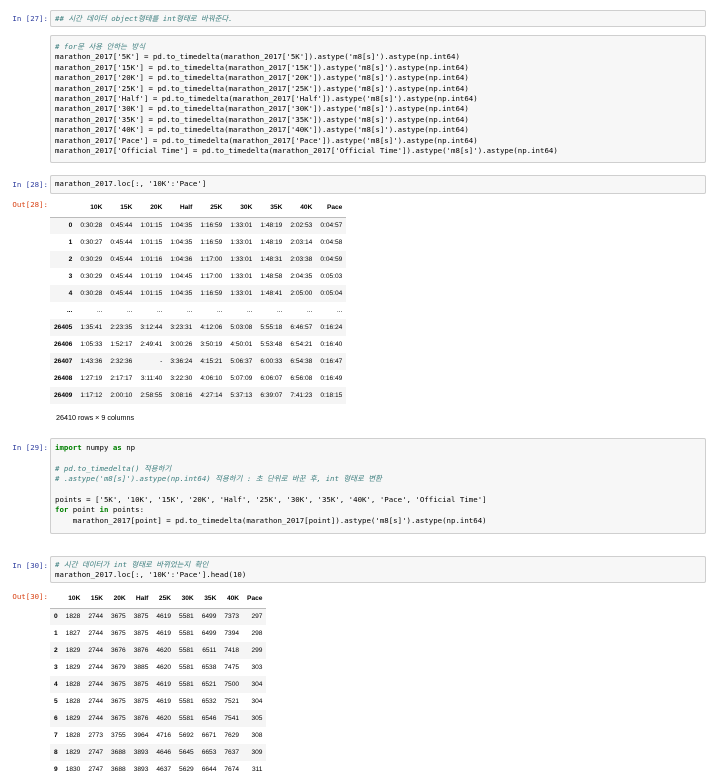 This screenshot has height=783, width=712. Describe the element at coordinates (301, 259) in the screenshot. I see `table-cell: 2:03:38` at that location.